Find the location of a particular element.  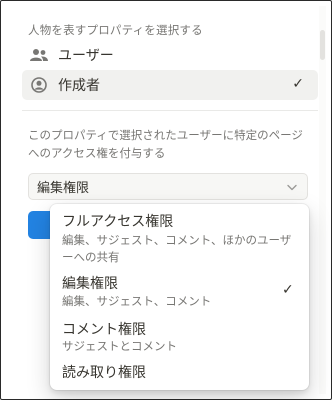

menu-item-title: コメント権限 is located at coordinates (104, 330).